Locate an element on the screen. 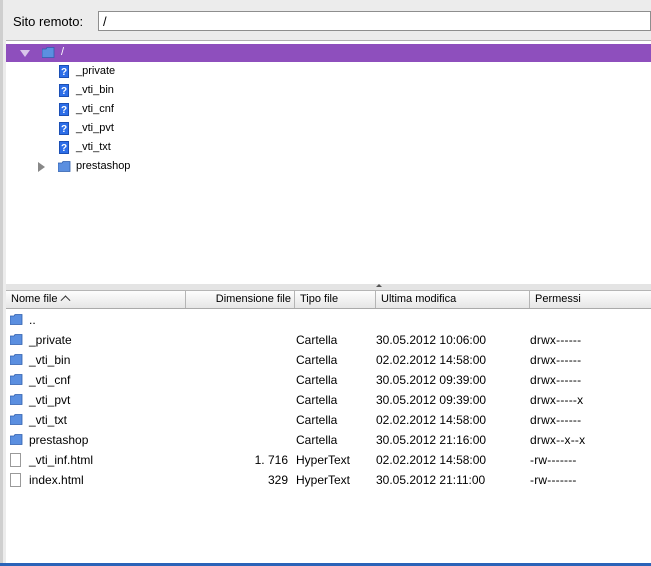 Image resolution: width=651 pixels, height=566 pixels. file-name: _vti_cnf is located at coordinates (50, 380).